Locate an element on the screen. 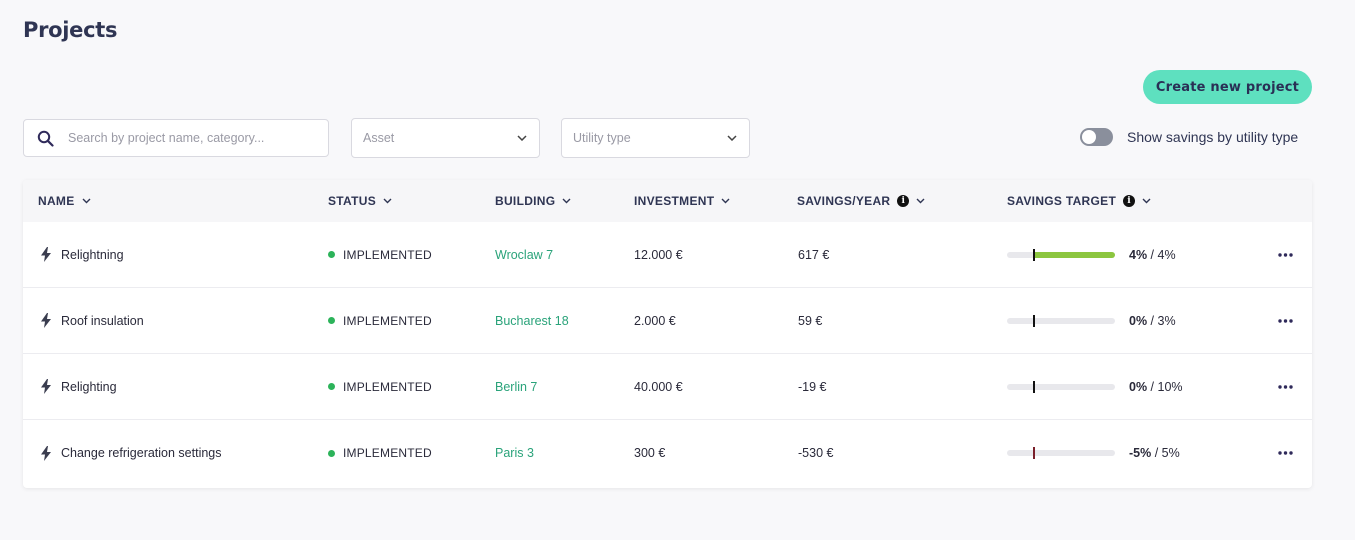 Image resolution: width=1355 pixels, height=540 pixels. savings-target-text: 0% / 10% is located at coordinates (1156, 387).